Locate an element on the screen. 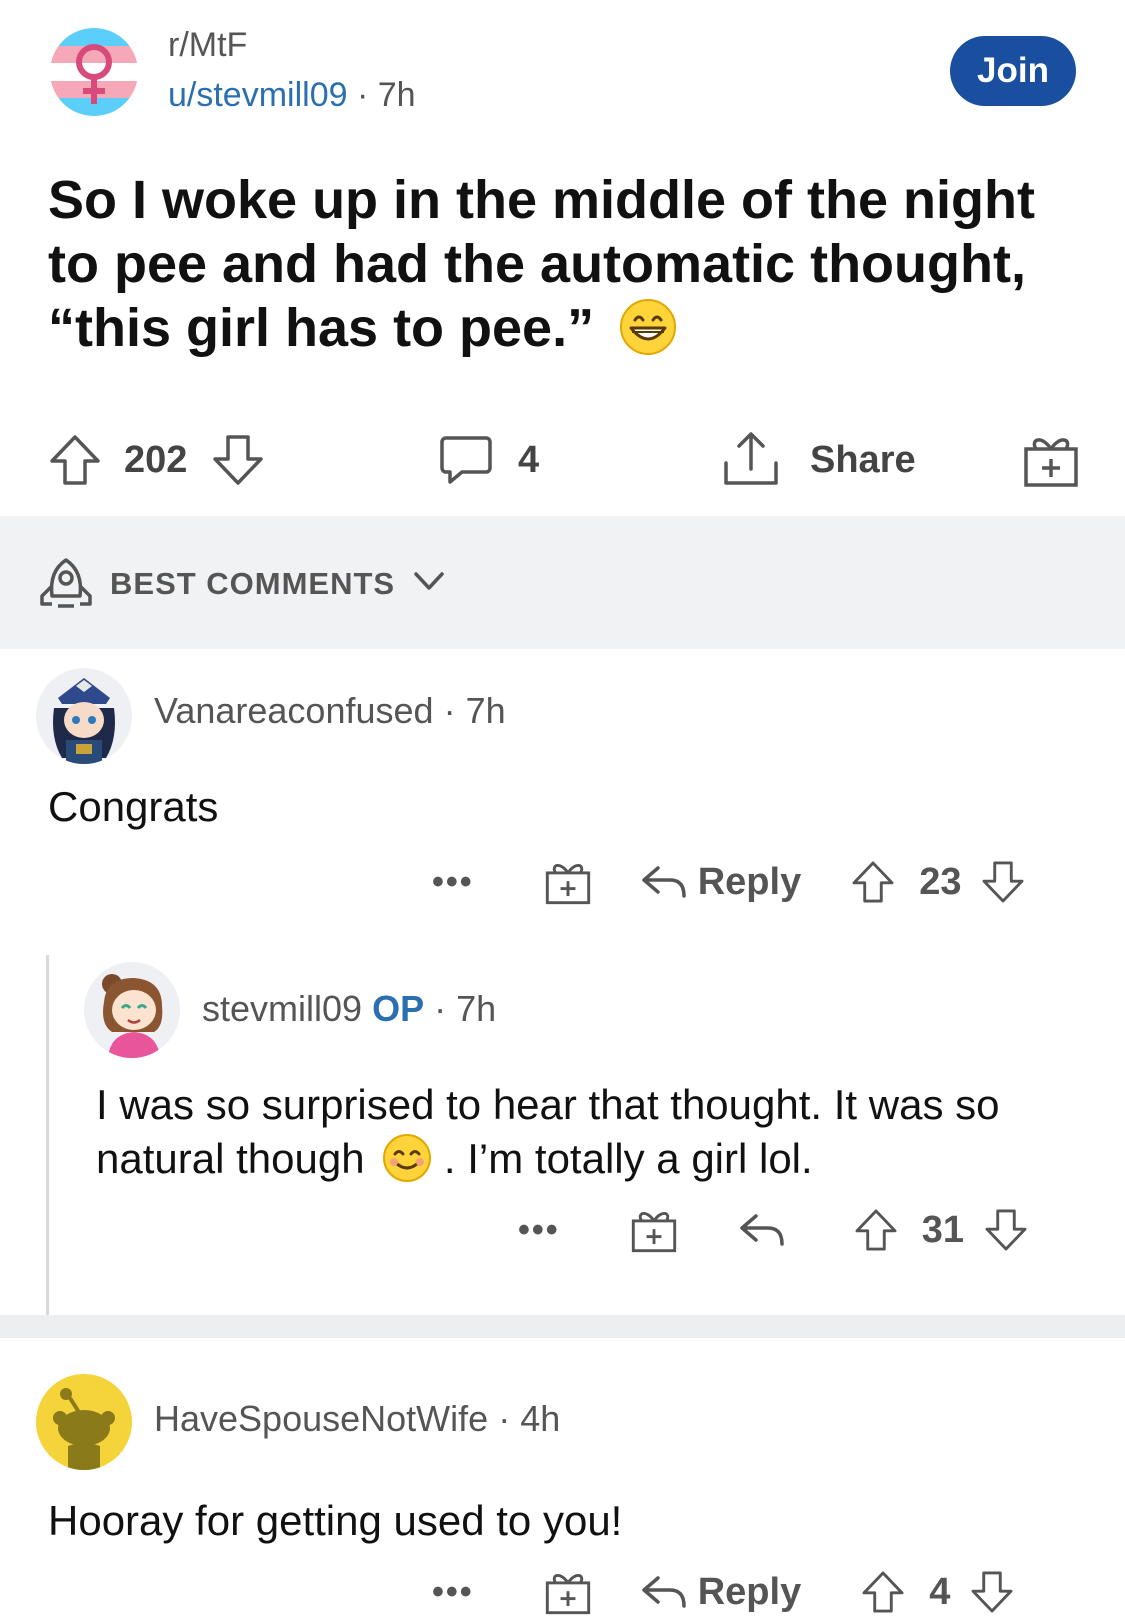  comment-username: stevmill09 is located at coordinates (282, 1008).